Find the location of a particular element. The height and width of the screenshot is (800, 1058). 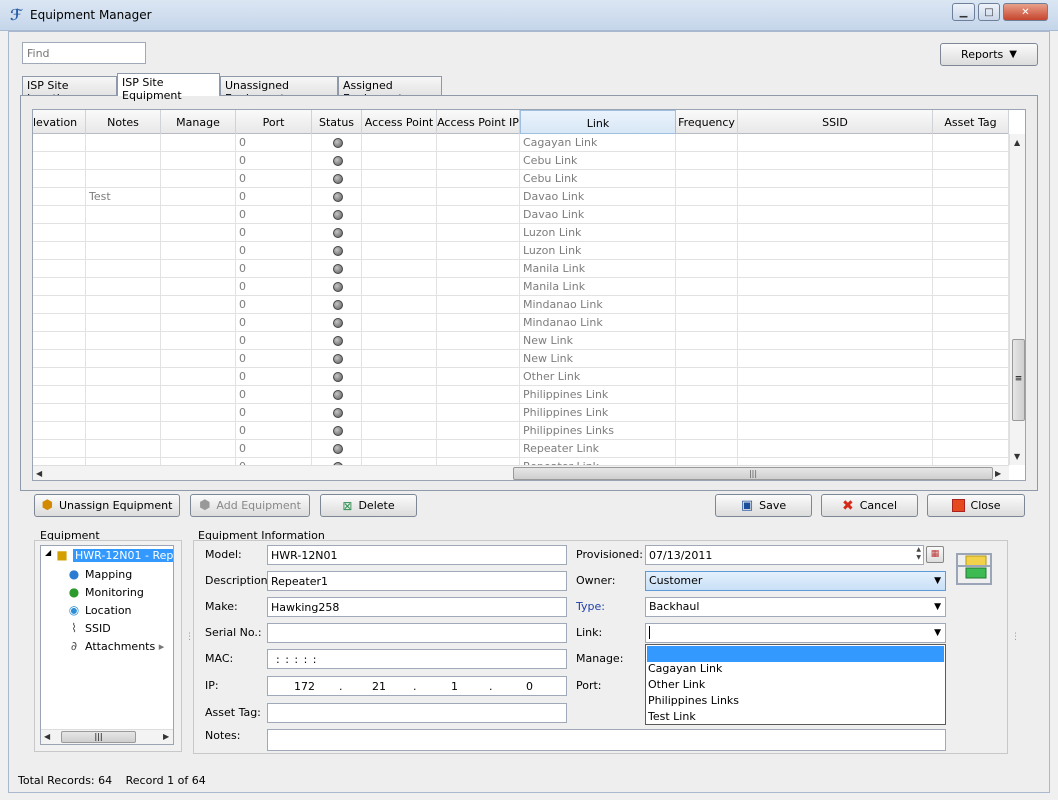

scroll-thumb: ≡ is located at coordinates (1018, 380).